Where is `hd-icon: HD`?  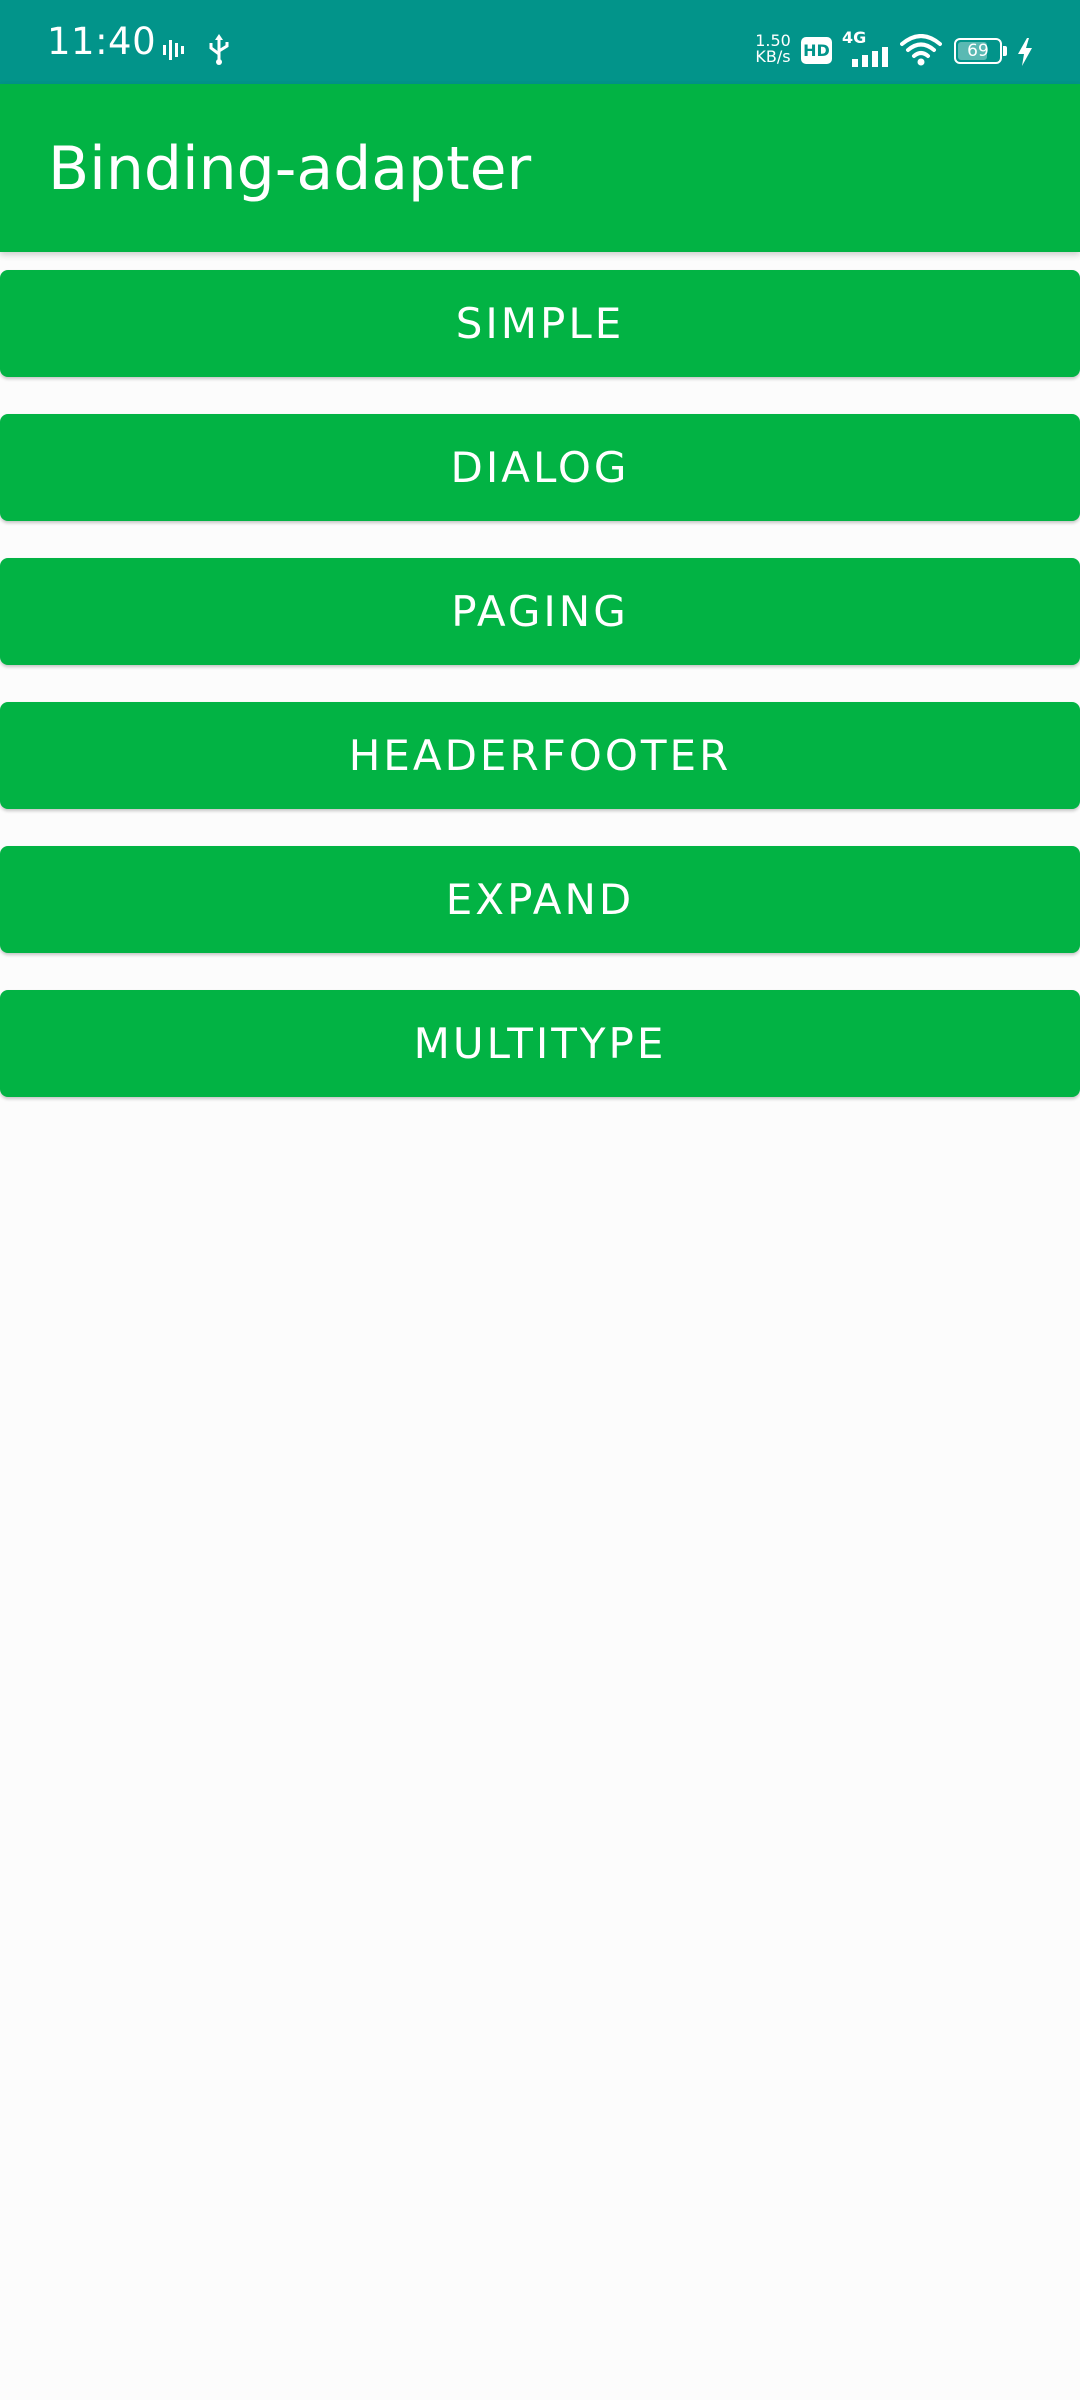 hd-icon: HD is located at coordinates (816, 50).